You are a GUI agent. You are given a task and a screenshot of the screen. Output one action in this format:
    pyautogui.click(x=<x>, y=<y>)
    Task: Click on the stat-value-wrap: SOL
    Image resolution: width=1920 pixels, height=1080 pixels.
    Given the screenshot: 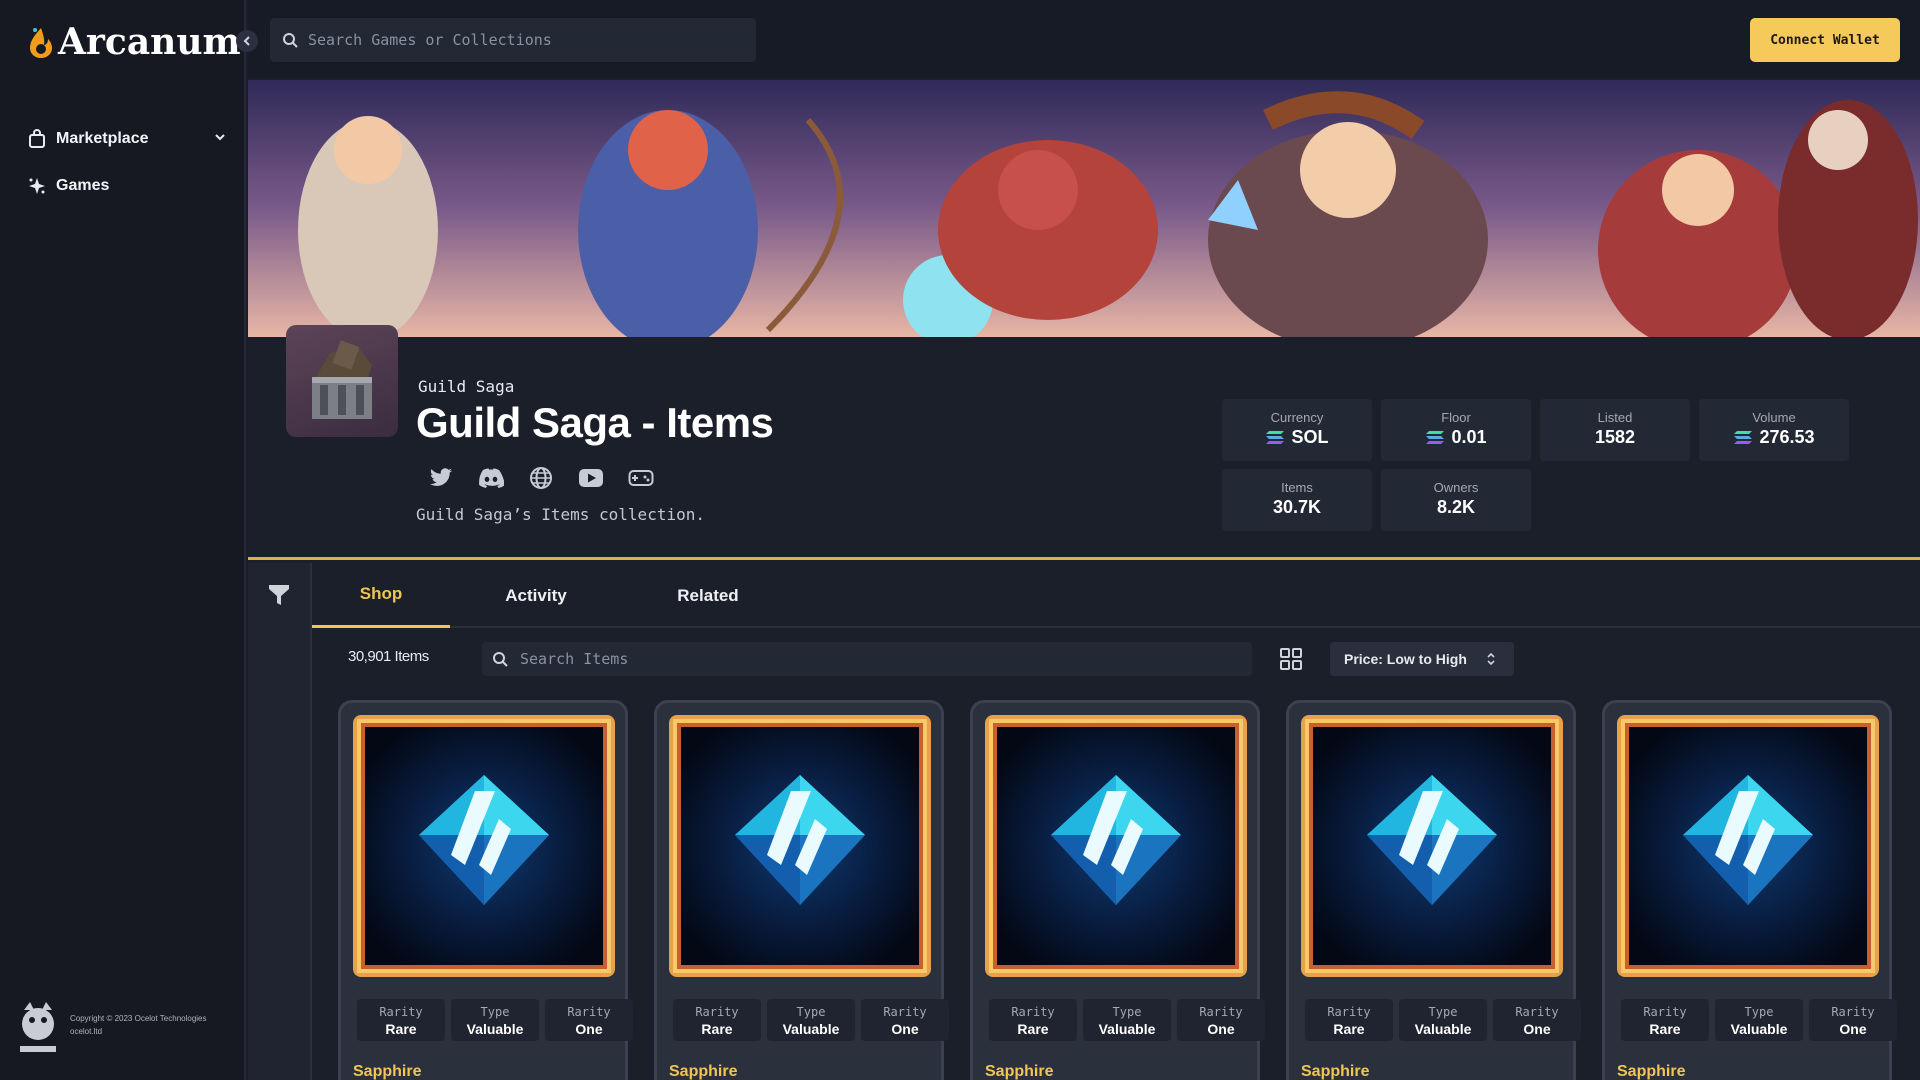 What is the action you would take?
    pyautogui.click(x=1297, y=437)
    